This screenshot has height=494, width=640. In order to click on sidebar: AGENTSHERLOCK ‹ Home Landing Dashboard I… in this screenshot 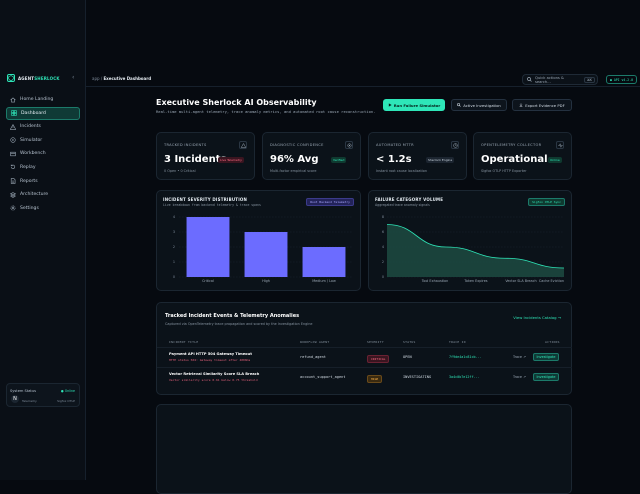, I will do `click(43, 240)`.